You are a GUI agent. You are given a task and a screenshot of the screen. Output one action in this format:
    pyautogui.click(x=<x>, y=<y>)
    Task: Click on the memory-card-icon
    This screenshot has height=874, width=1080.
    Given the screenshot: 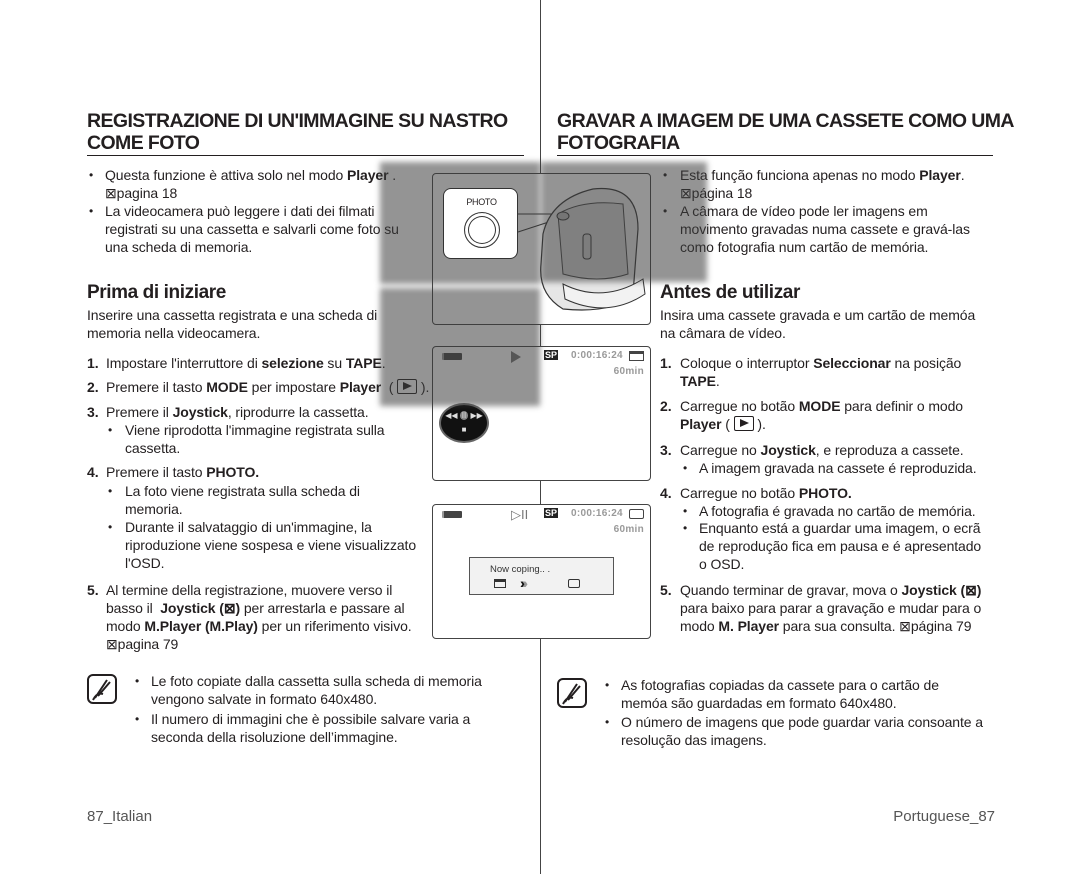 What is the action you would take?
    pyautogui.click(x=574, y=583)
    